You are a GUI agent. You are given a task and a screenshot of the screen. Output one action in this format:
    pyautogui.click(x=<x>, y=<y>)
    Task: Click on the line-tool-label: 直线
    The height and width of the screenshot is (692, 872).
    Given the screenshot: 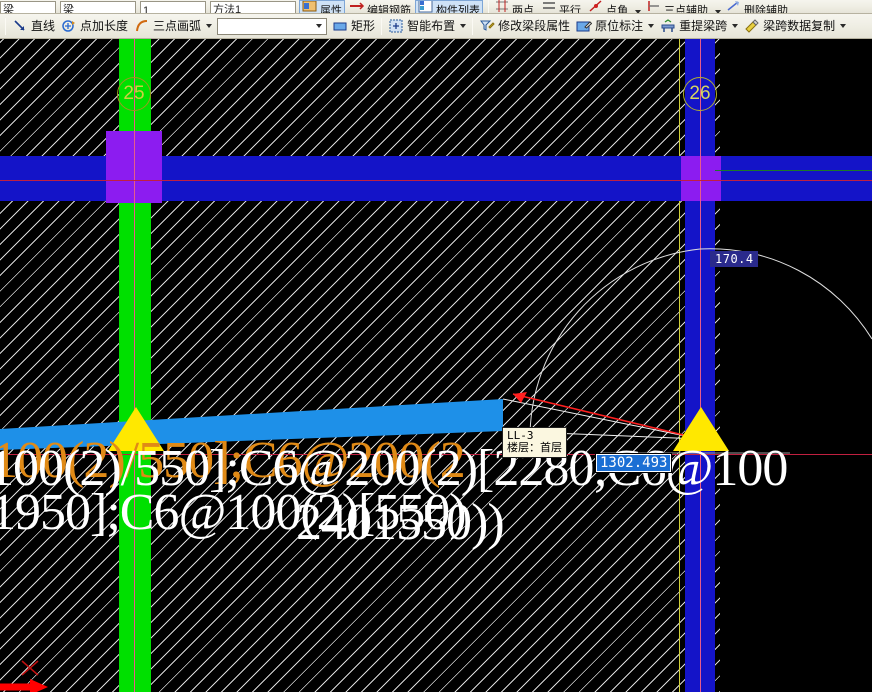 What is the action you would take?
    pyautogui.click(x=43, y=26)
    